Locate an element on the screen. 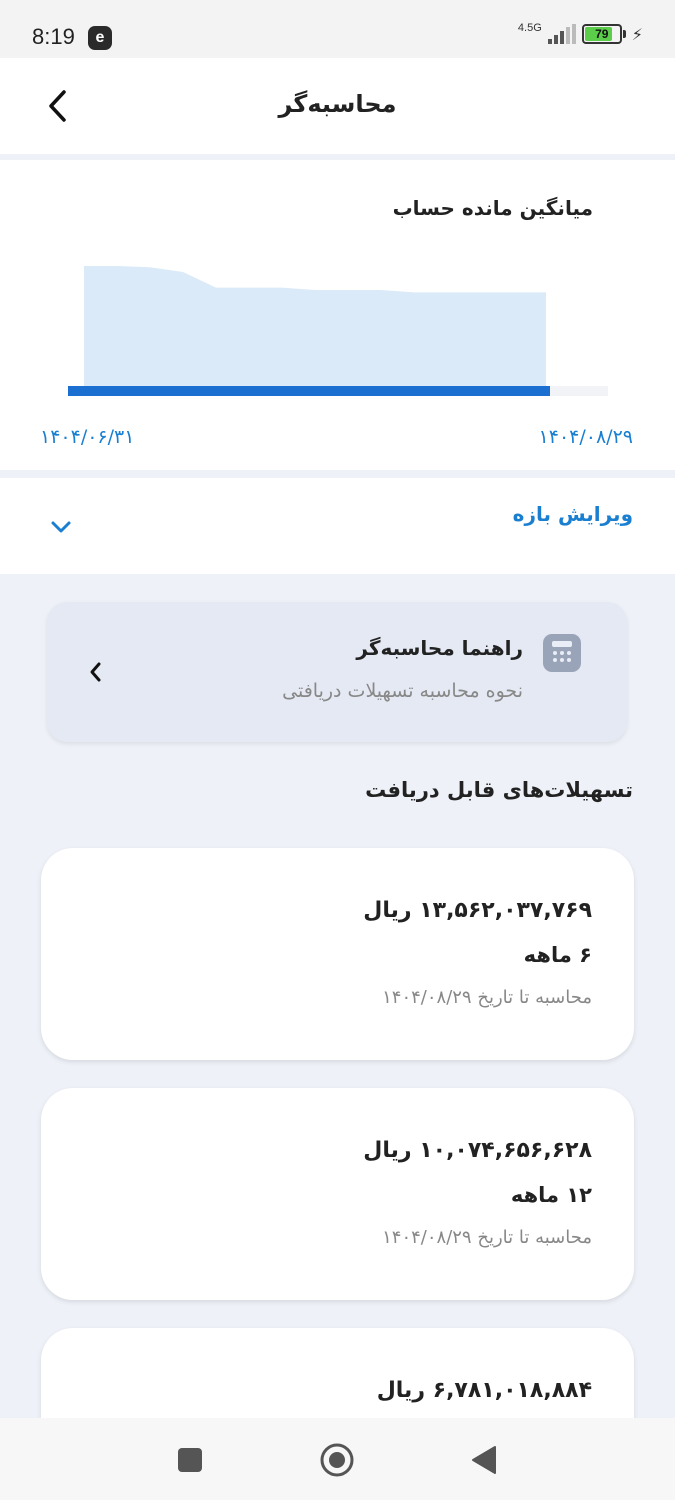 Image resolution: width=675 pixels, height=1500 pixels. loan-amount: ۱۰,۰۷۴,۶۵۶,۶۲۸ ریال is located at coordinates (477, 1150).